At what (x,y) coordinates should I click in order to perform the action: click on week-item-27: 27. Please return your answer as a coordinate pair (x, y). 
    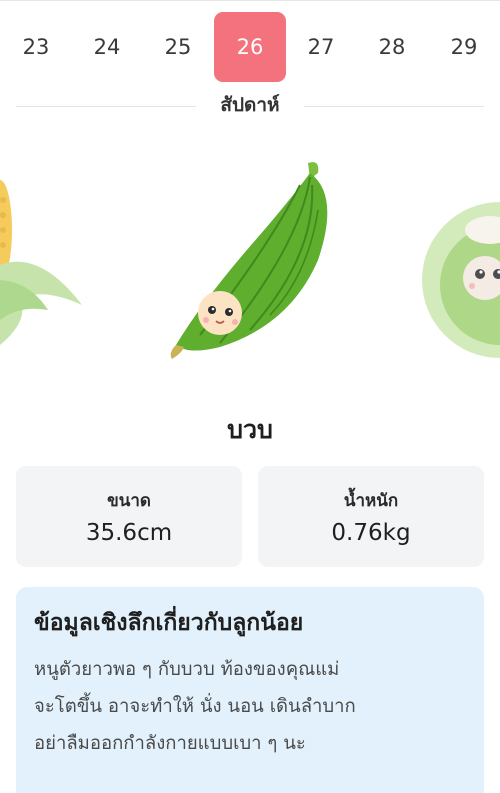
    Looking at the image, I should click on (321, 47).